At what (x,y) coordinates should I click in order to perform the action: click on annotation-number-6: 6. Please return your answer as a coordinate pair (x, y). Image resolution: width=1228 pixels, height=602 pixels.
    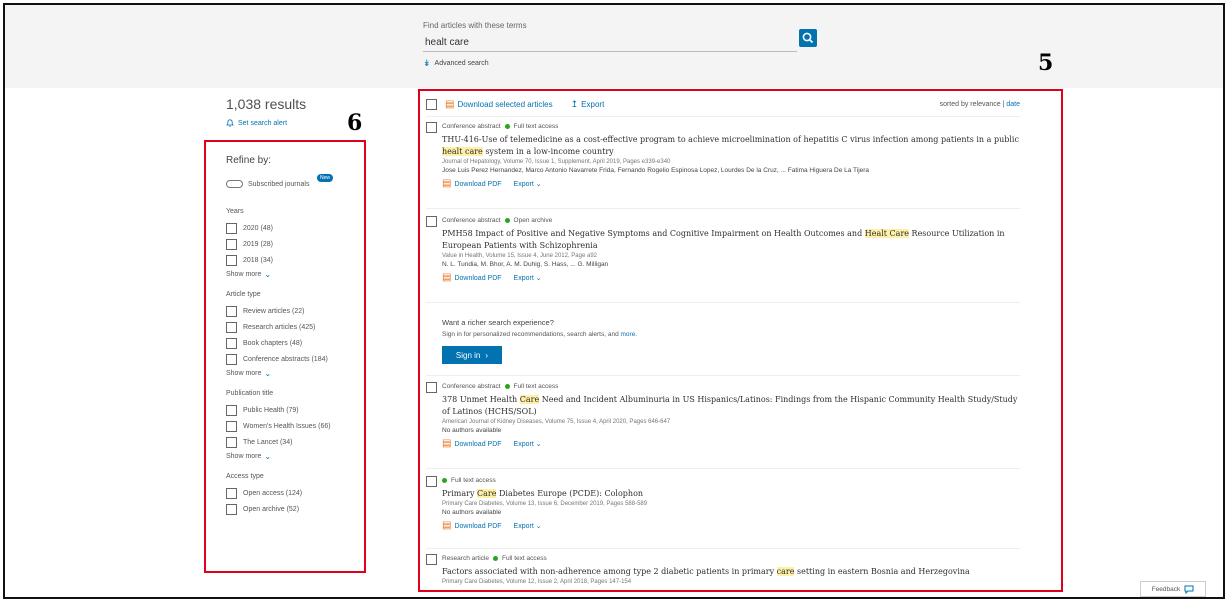
    Looking at the image, I should click on (355, 123).